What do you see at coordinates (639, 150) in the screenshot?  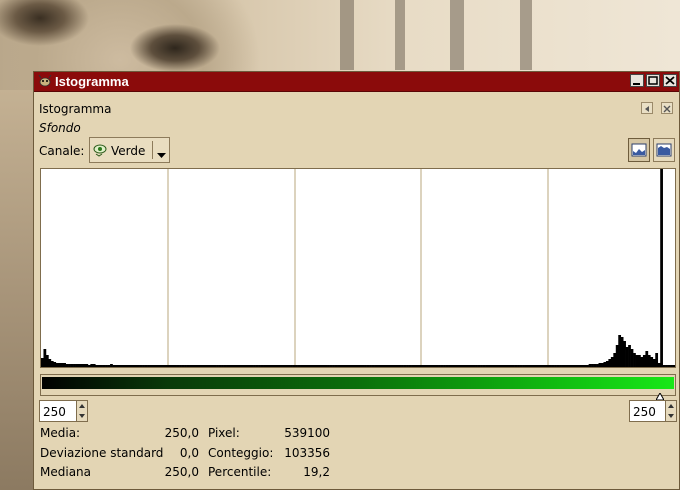 I see `linear-histogram-button` at bounding box center [639, 150].